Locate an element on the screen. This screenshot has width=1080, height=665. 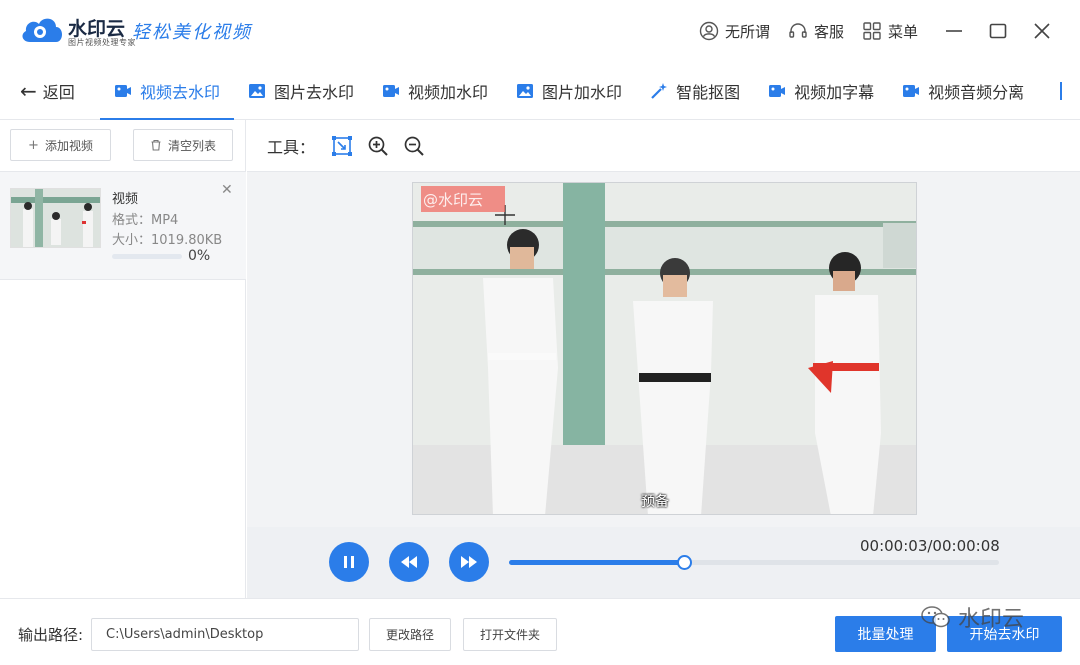
fast-forward-icon is located at coordinates (469, 562).